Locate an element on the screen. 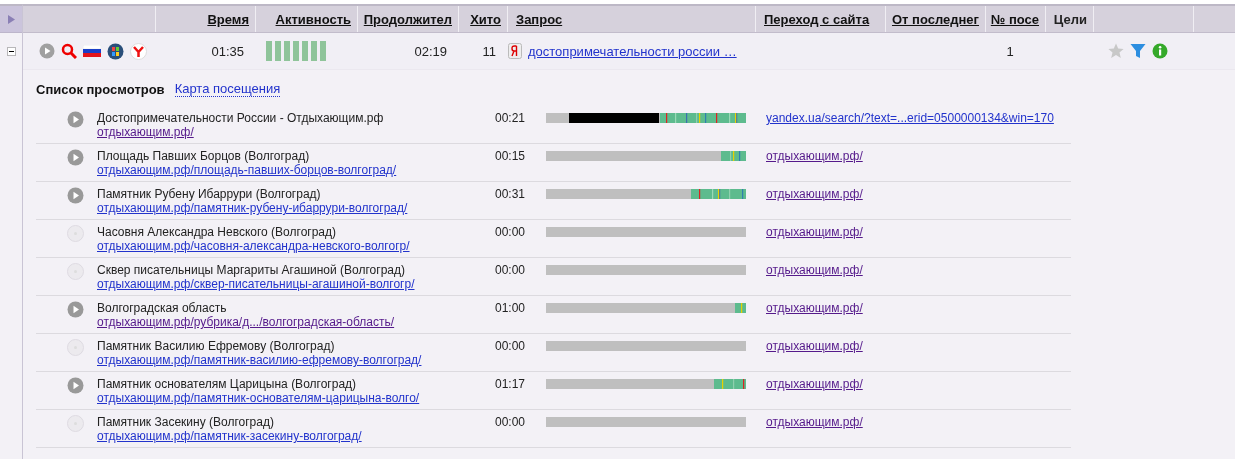  filter-icon is located at coordinates (1138, 51).